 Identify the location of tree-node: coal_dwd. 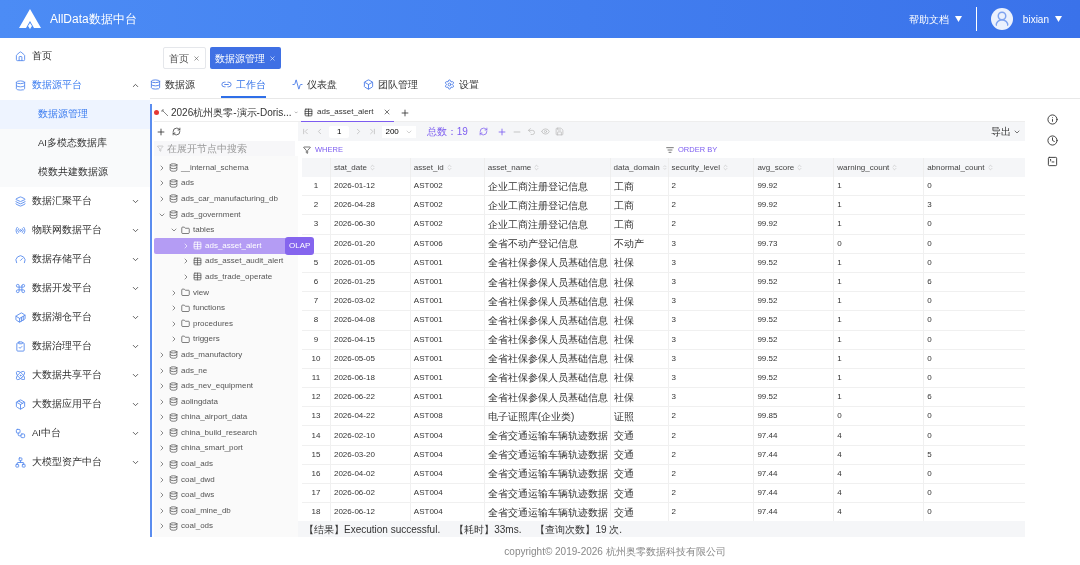
(226, 479).